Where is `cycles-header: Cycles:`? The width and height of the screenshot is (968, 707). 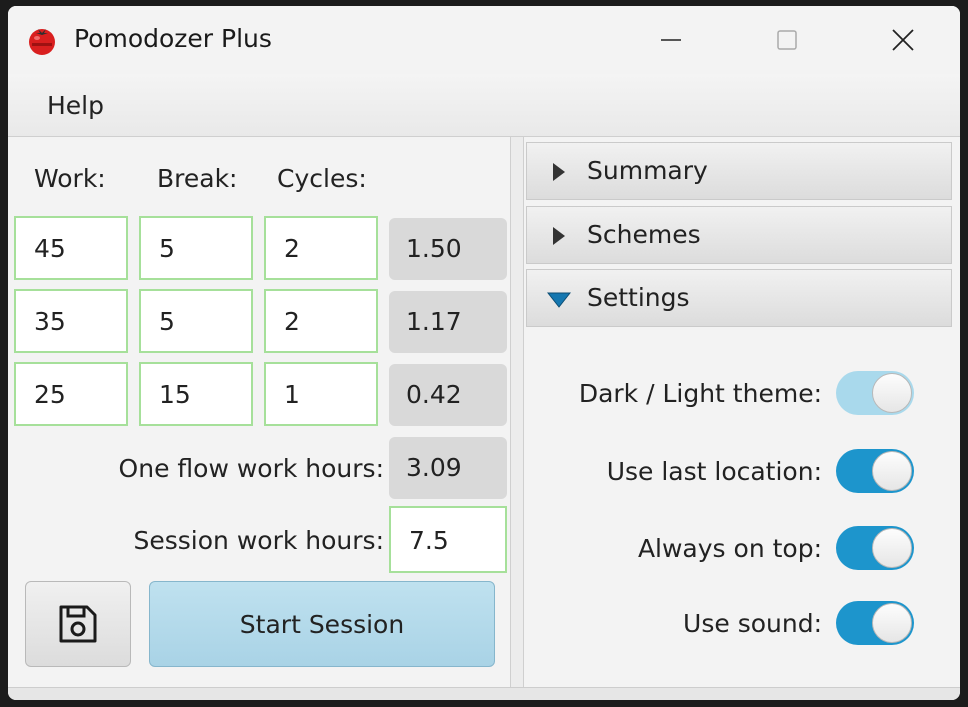
cycles-header: Cycles: is located at coordinates (322, 178).